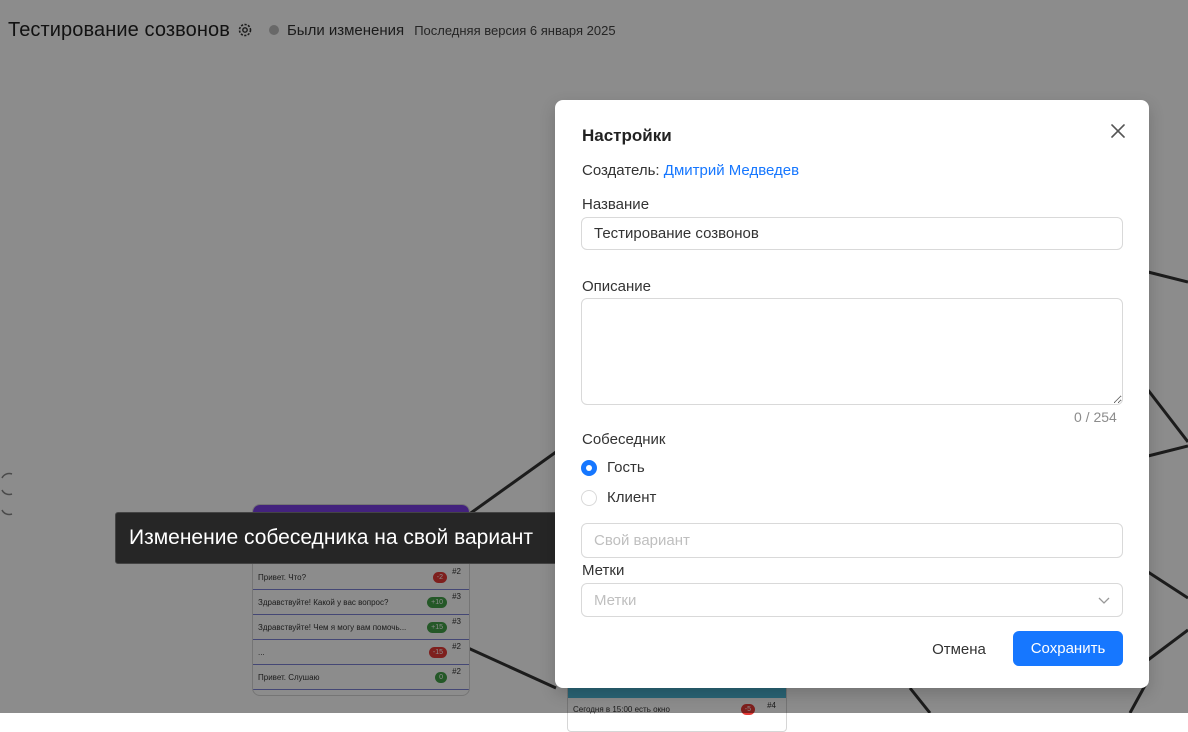 The height and width of the screenshot is (732, 1188). I want to click on creator-label: Создатель:, so click(621, 170).